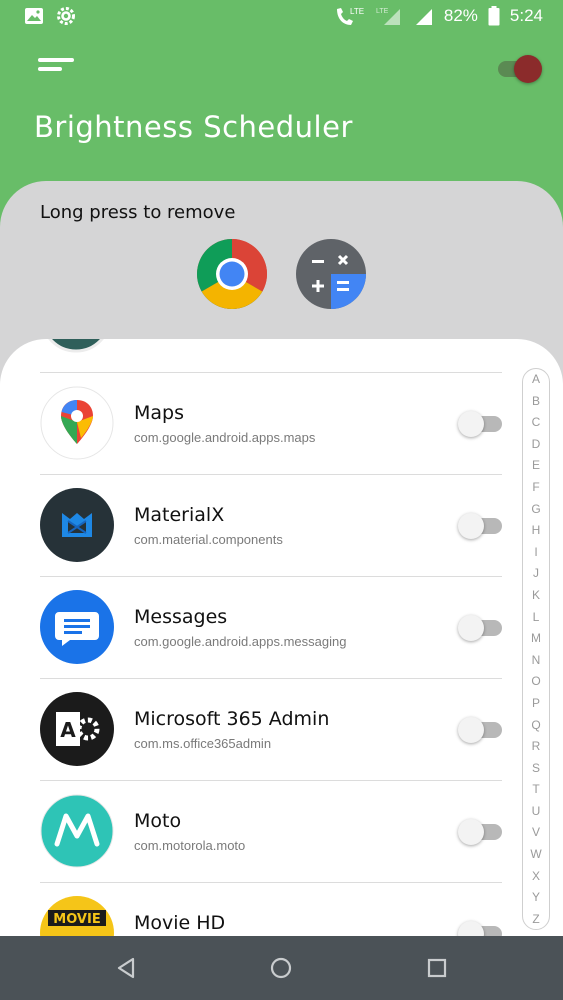 The image size is (563, 1000). Describe the element at coordinates (76, 346) in the screenshot. I see `app-icon-partial` at that location.